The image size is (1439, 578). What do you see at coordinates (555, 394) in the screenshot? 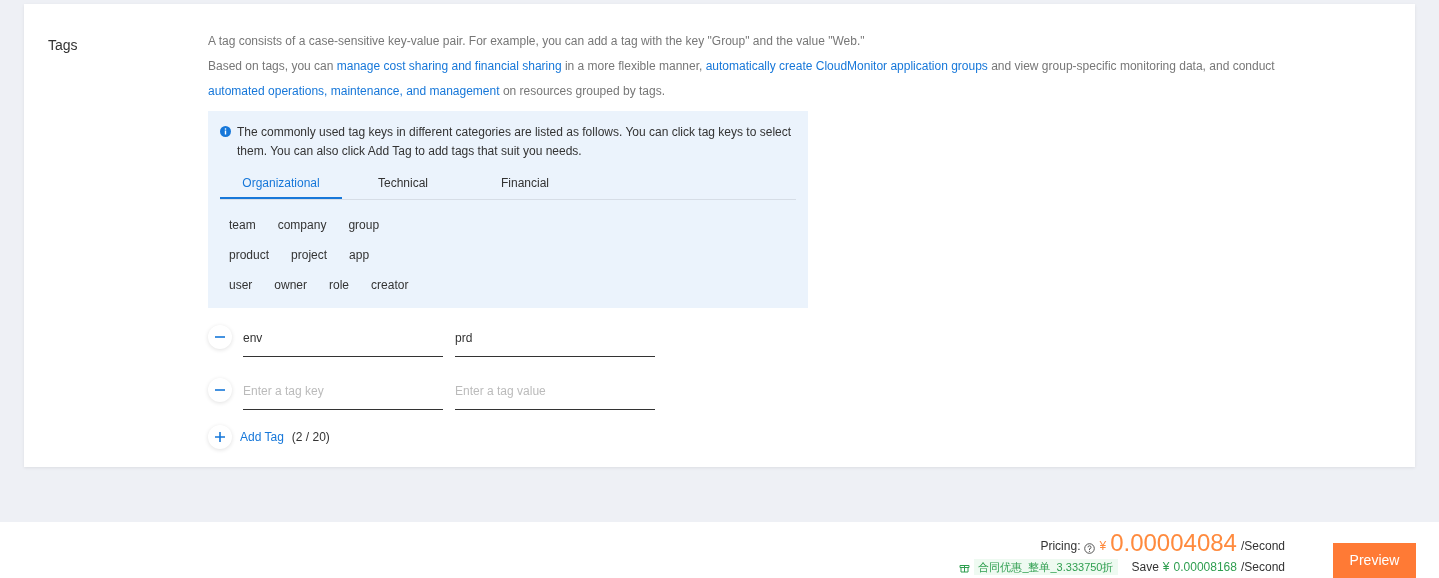
I see `tag-value-field: Enter a tag value` at bounding box center [555, 394].